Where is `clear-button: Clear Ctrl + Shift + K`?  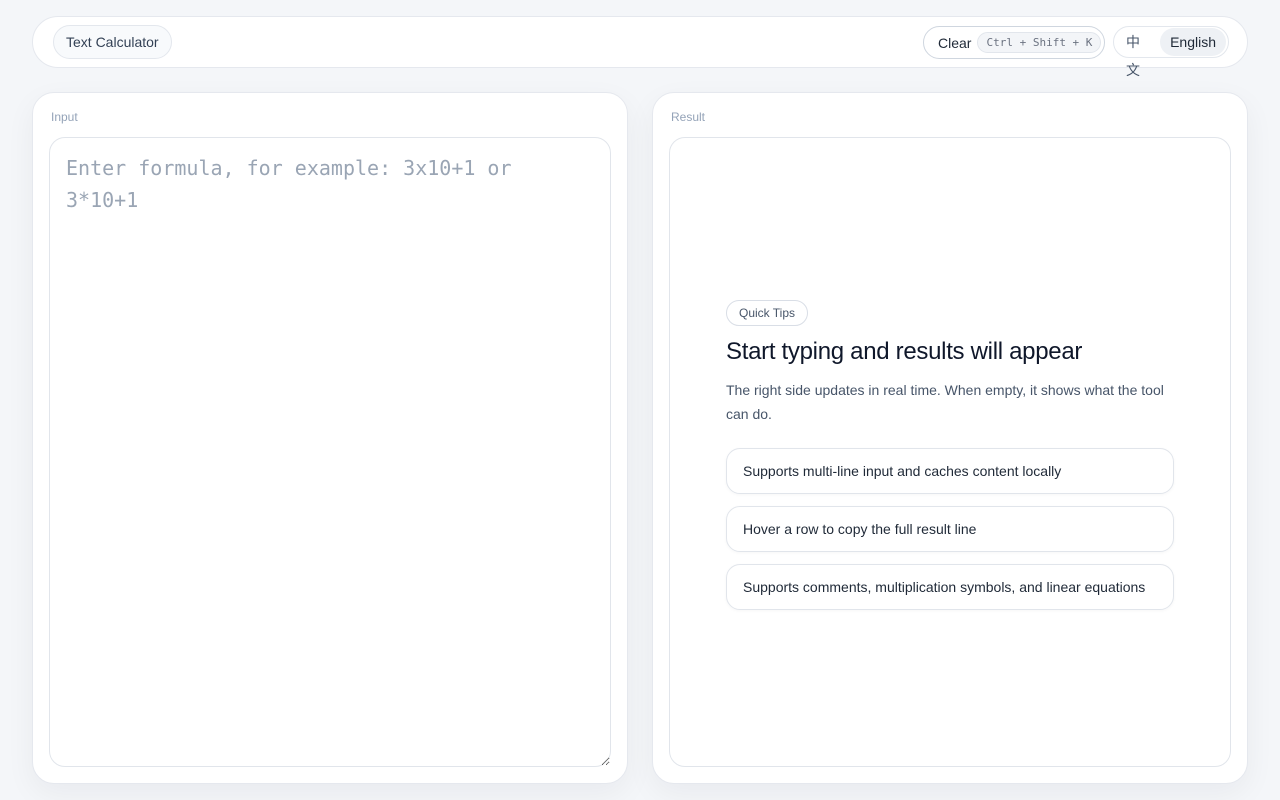
clear-button: Clear Ctrl + Shift + K is located at coordinates (1014, 42).